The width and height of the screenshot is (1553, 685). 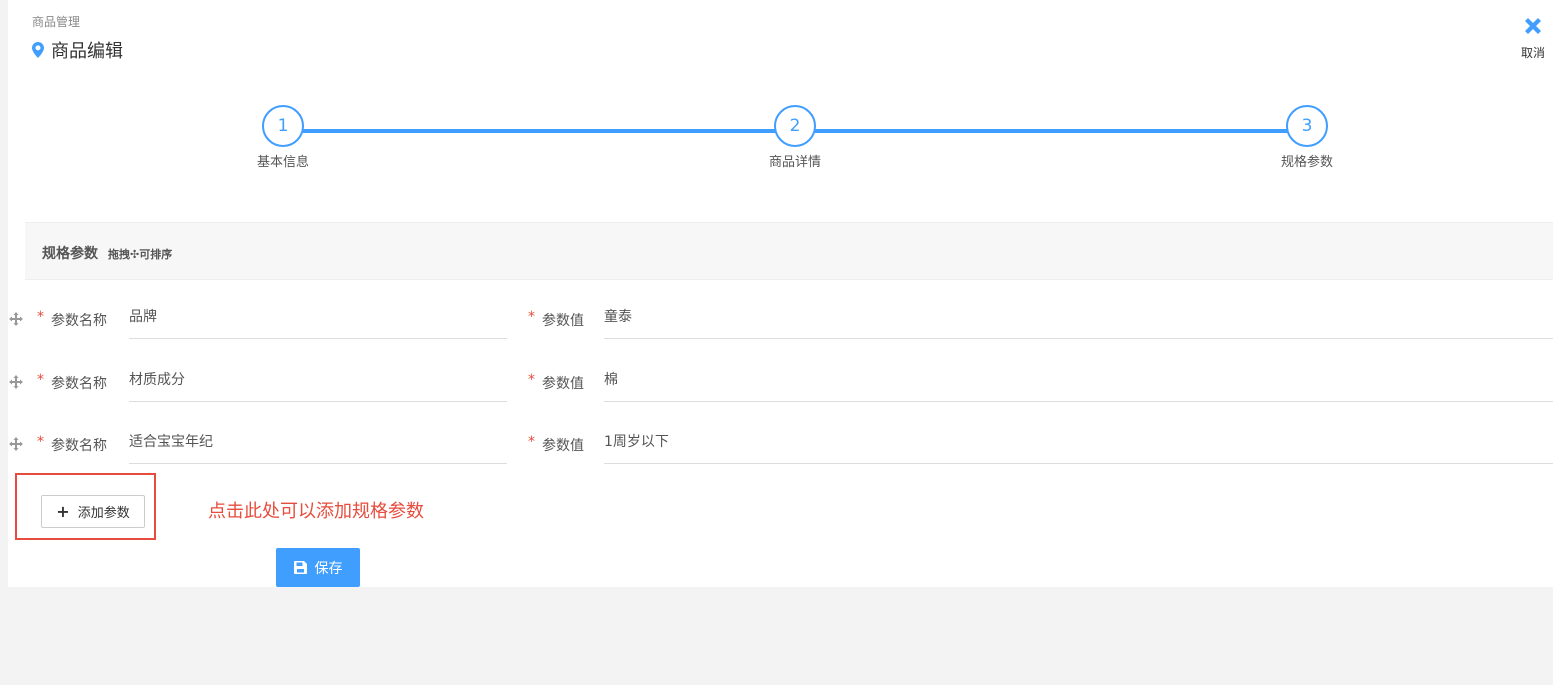 I want to click on step-number: 2, so click(x=795, y=126).